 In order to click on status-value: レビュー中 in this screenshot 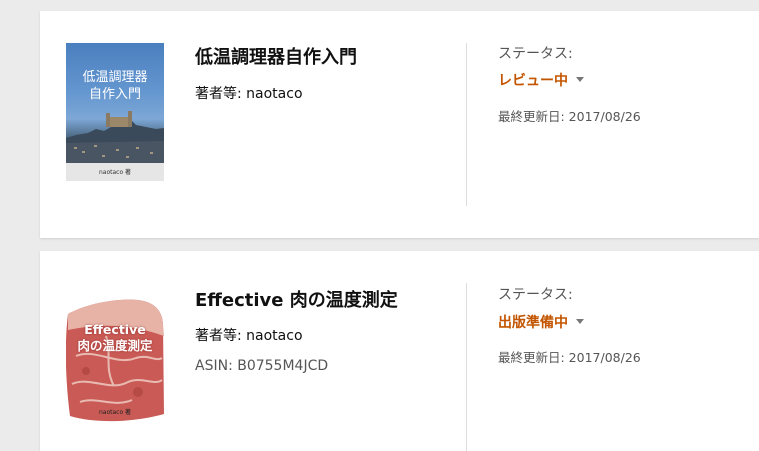, I will do `click(533, 81)`.